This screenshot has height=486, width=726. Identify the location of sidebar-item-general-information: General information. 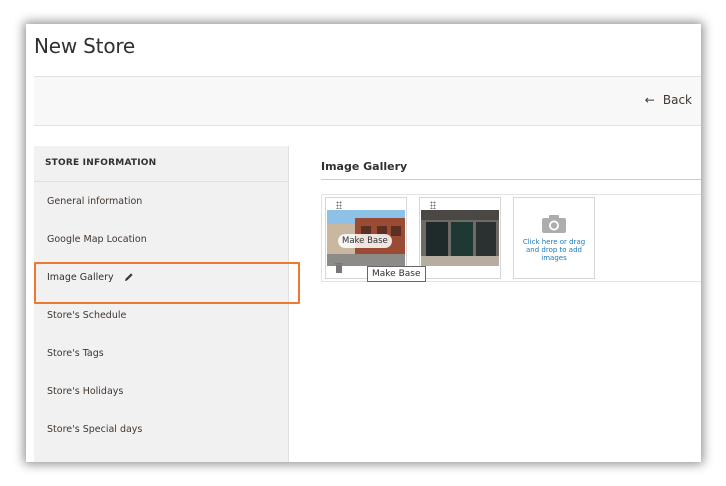
(161, 201).